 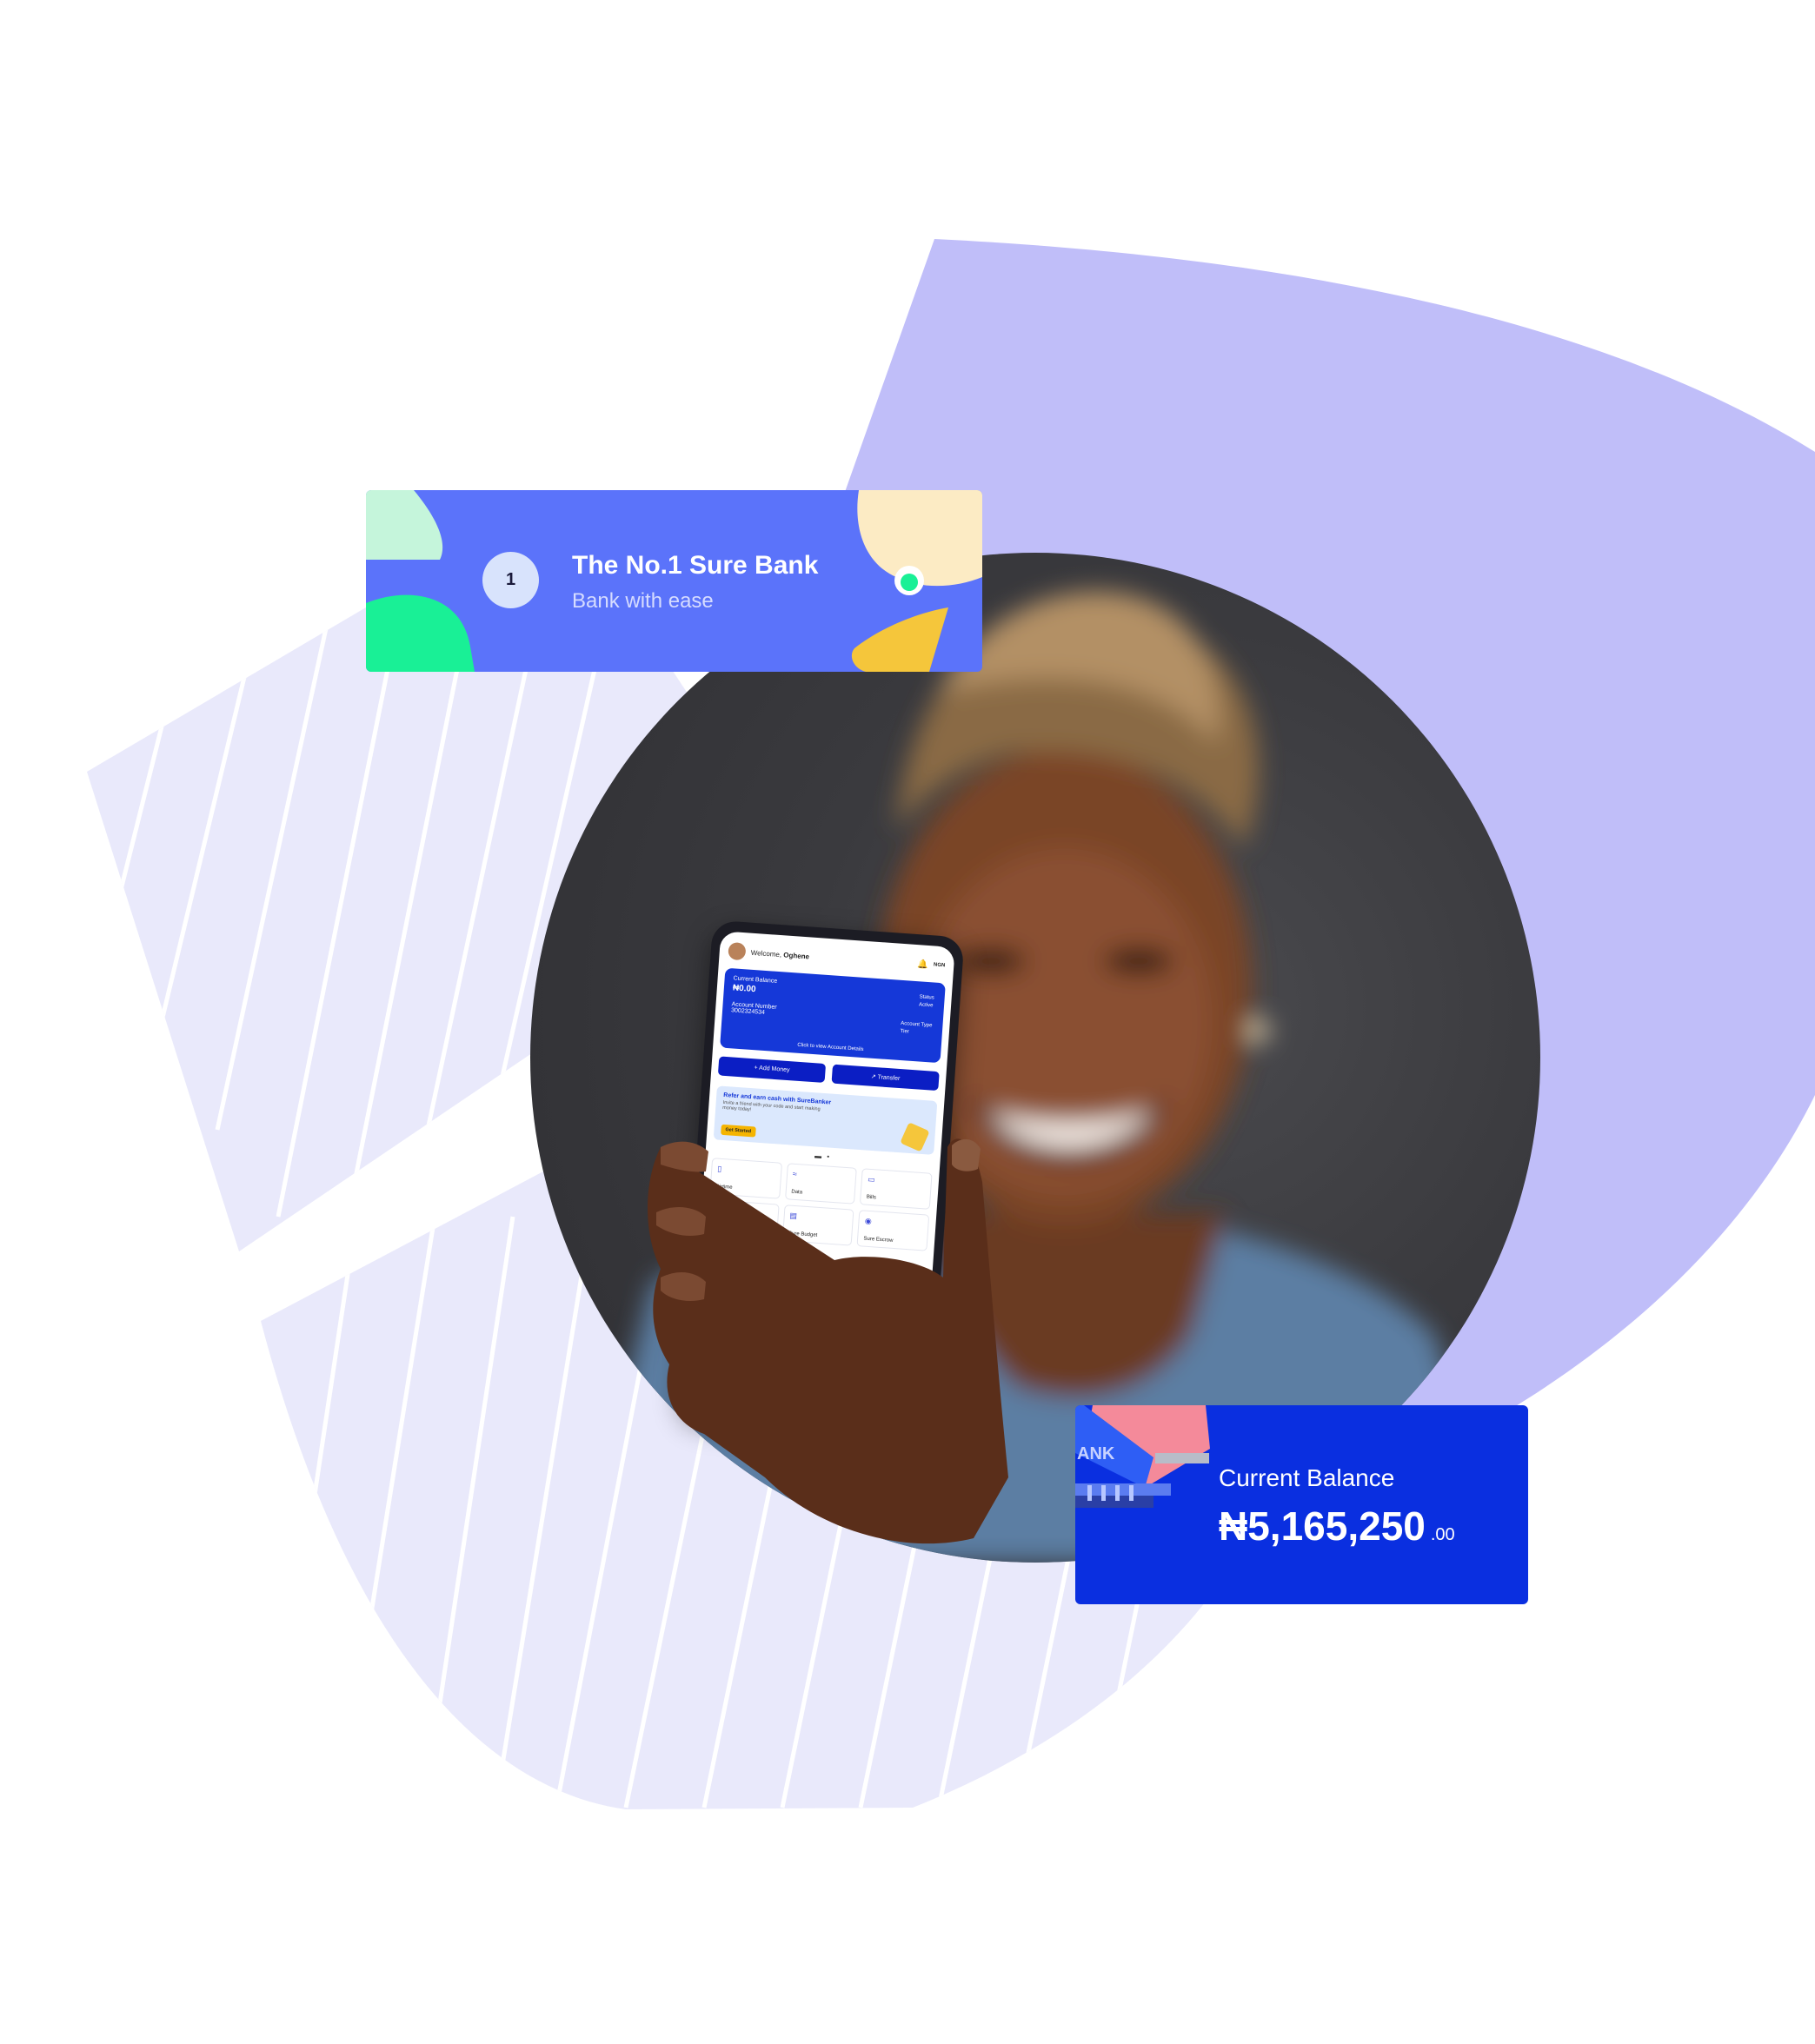 I want to click on type-block: Account Type Tier, so click(x=916, y=1029).